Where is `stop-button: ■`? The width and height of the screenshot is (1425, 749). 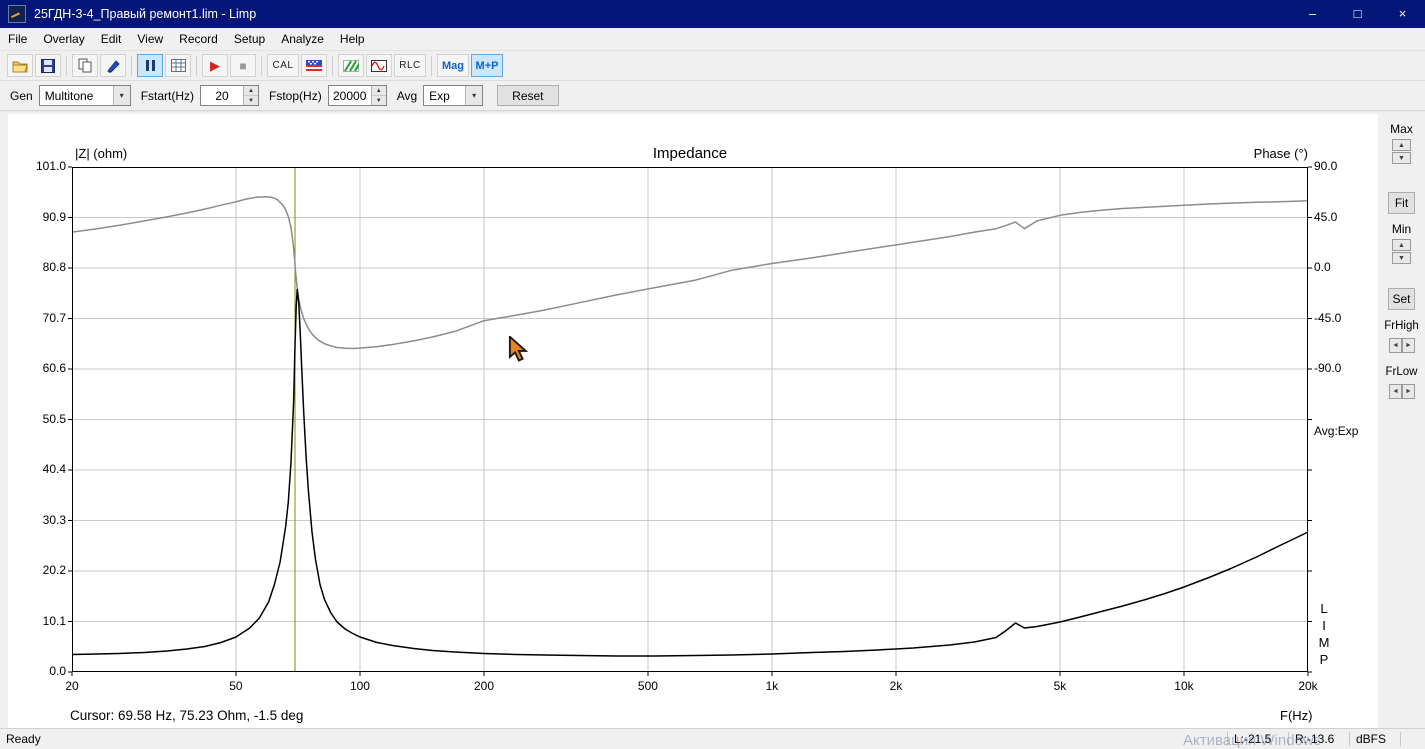
stop-button: ■ is located at coordinates (243, 65).